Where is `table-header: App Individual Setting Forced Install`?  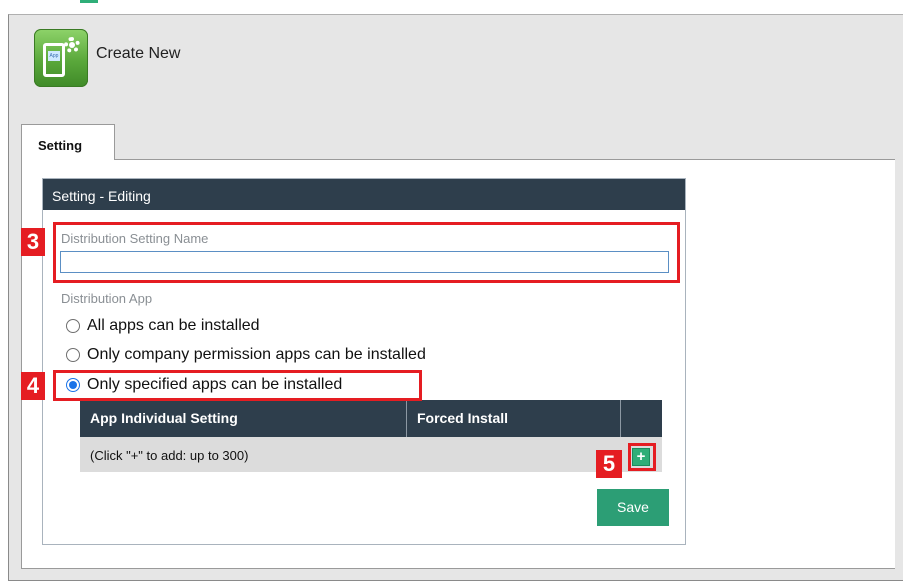 table-header: App Individual Setting Forced Install is located at coordinates (371, 418).